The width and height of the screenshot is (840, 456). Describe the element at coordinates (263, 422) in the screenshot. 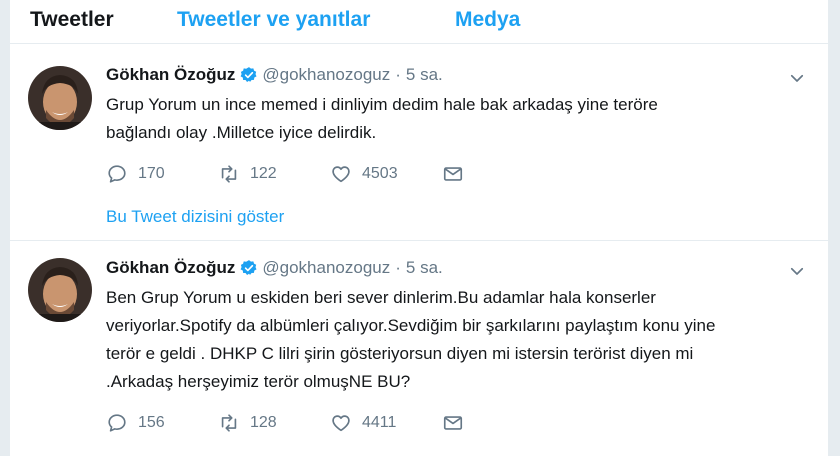

I see `retweet-count: 128` at that location.